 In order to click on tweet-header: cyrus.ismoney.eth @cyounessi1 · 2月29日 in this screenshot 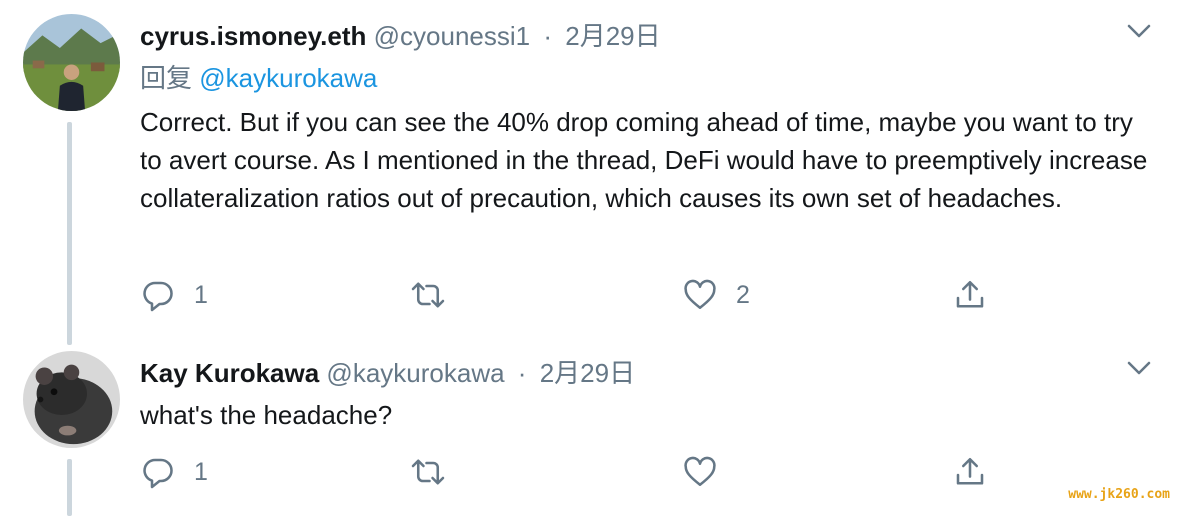, I will do `click(400, 36)`.